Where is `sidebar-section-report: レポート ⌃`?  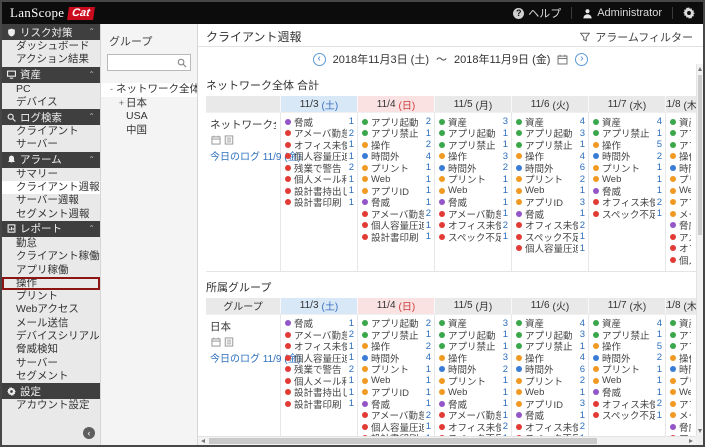
sidebar-section-report: レポート ⌃ is located at coordinates (51, 228).